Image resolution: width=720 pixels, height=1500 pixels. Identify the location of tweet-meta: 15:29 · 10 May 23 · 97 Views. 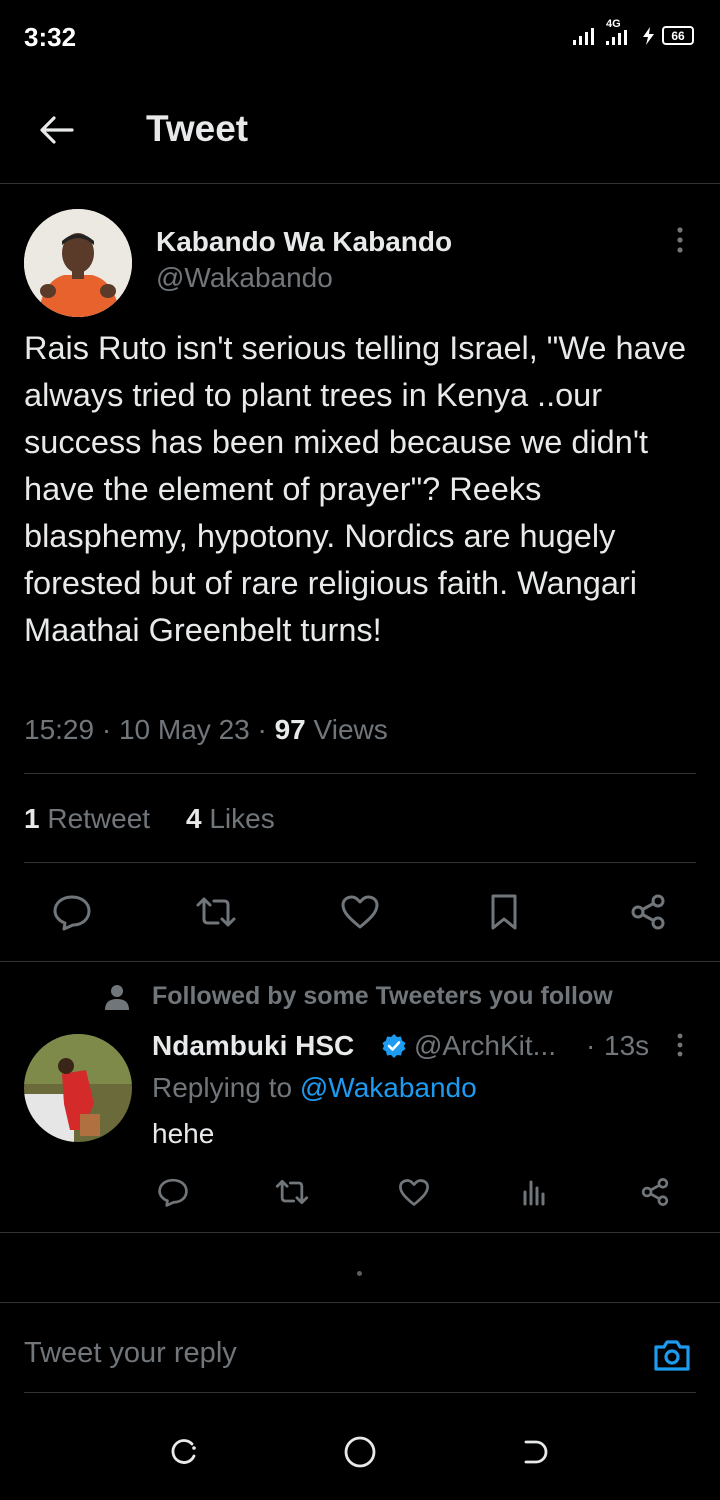
(206, 729).